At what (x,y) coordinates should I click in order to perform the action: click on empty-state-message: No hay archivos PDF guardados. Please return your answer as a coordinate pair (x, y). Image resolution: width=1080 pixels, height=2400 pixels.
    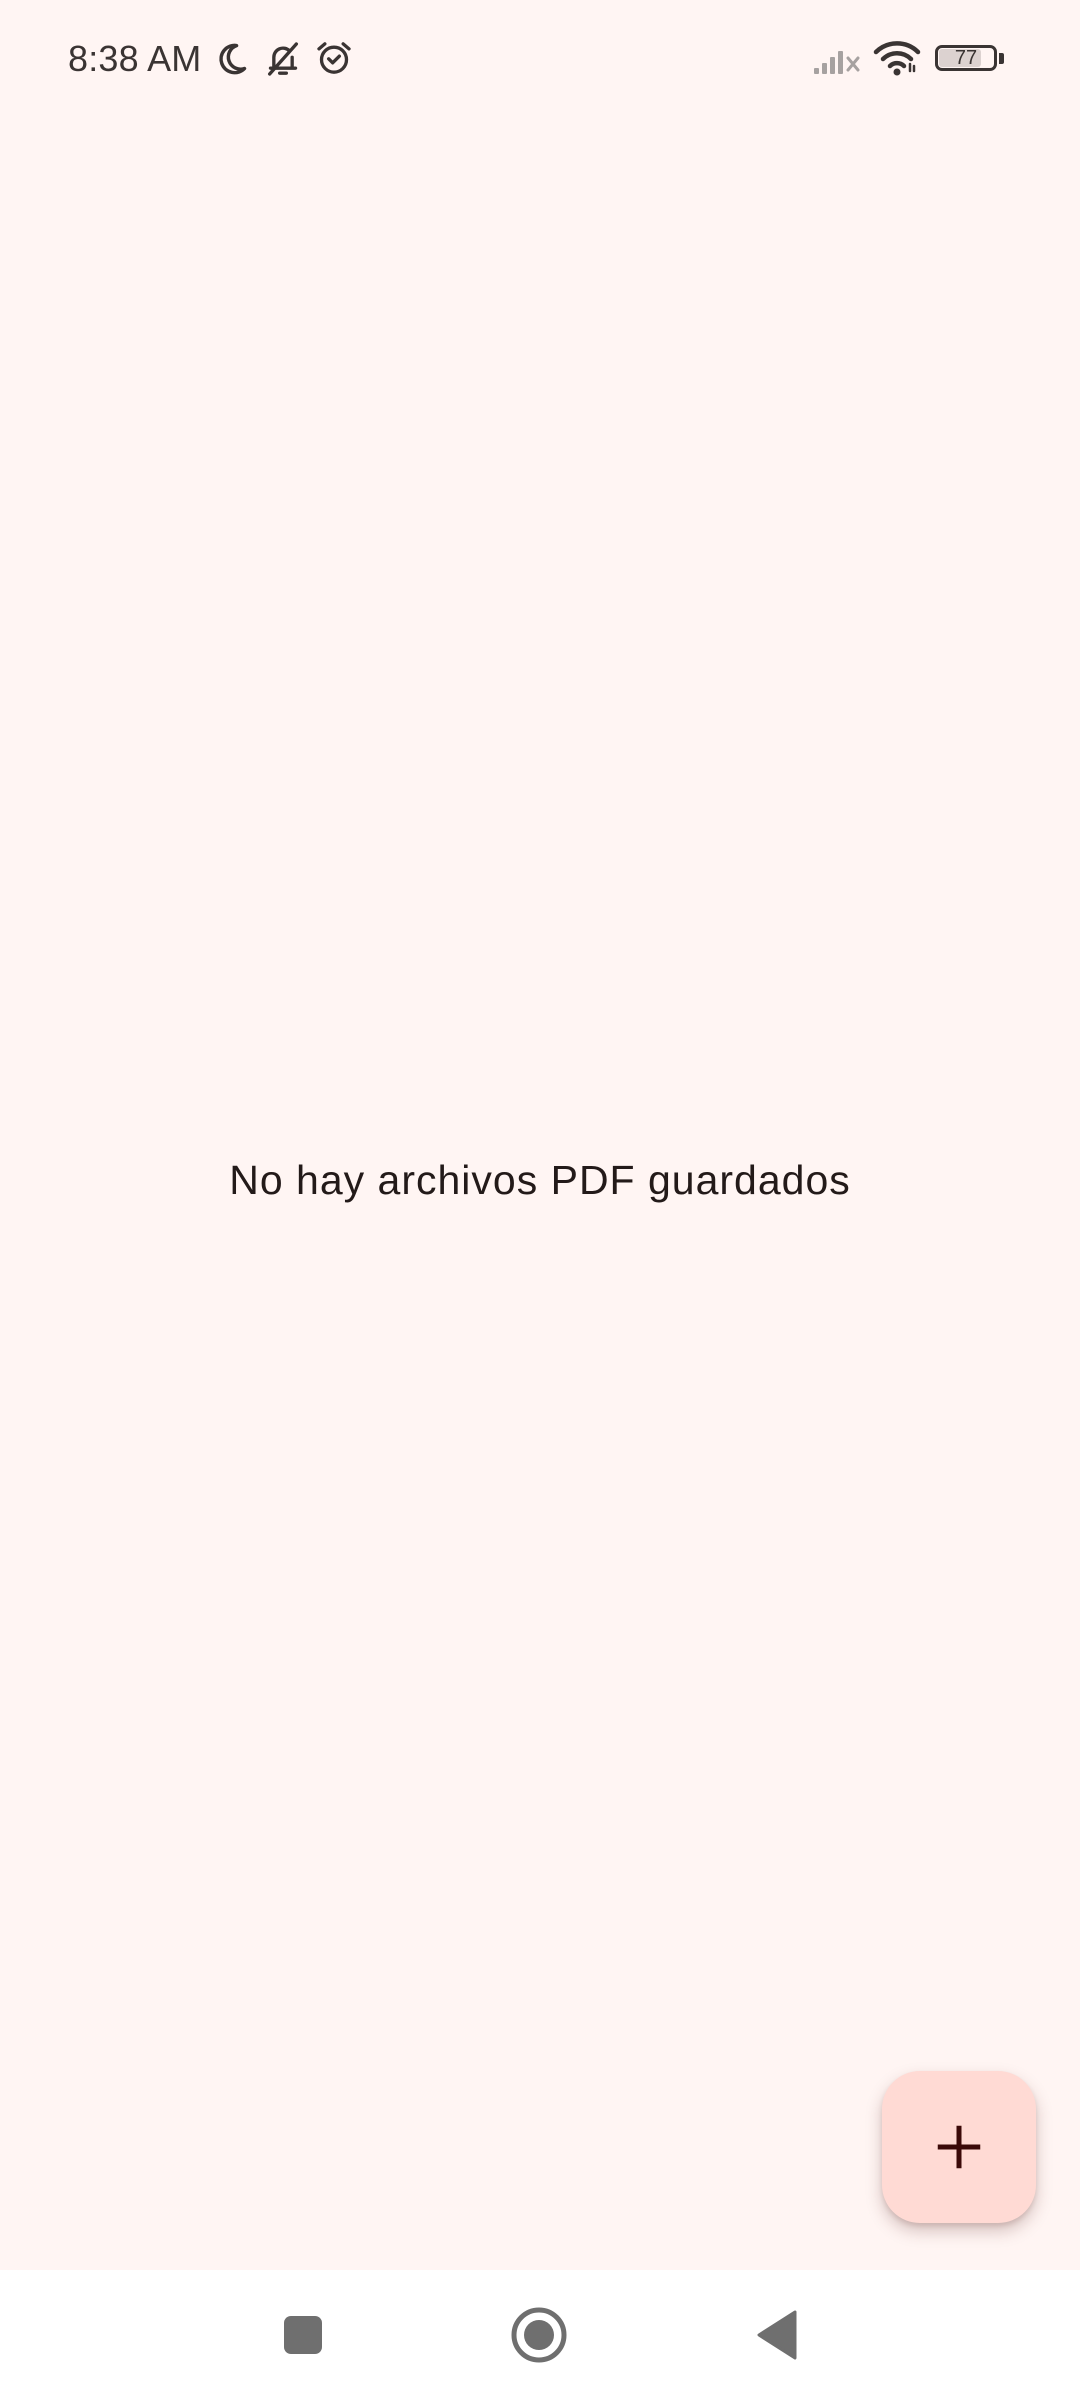
    Looking at the image, I should click on (540, 1180).